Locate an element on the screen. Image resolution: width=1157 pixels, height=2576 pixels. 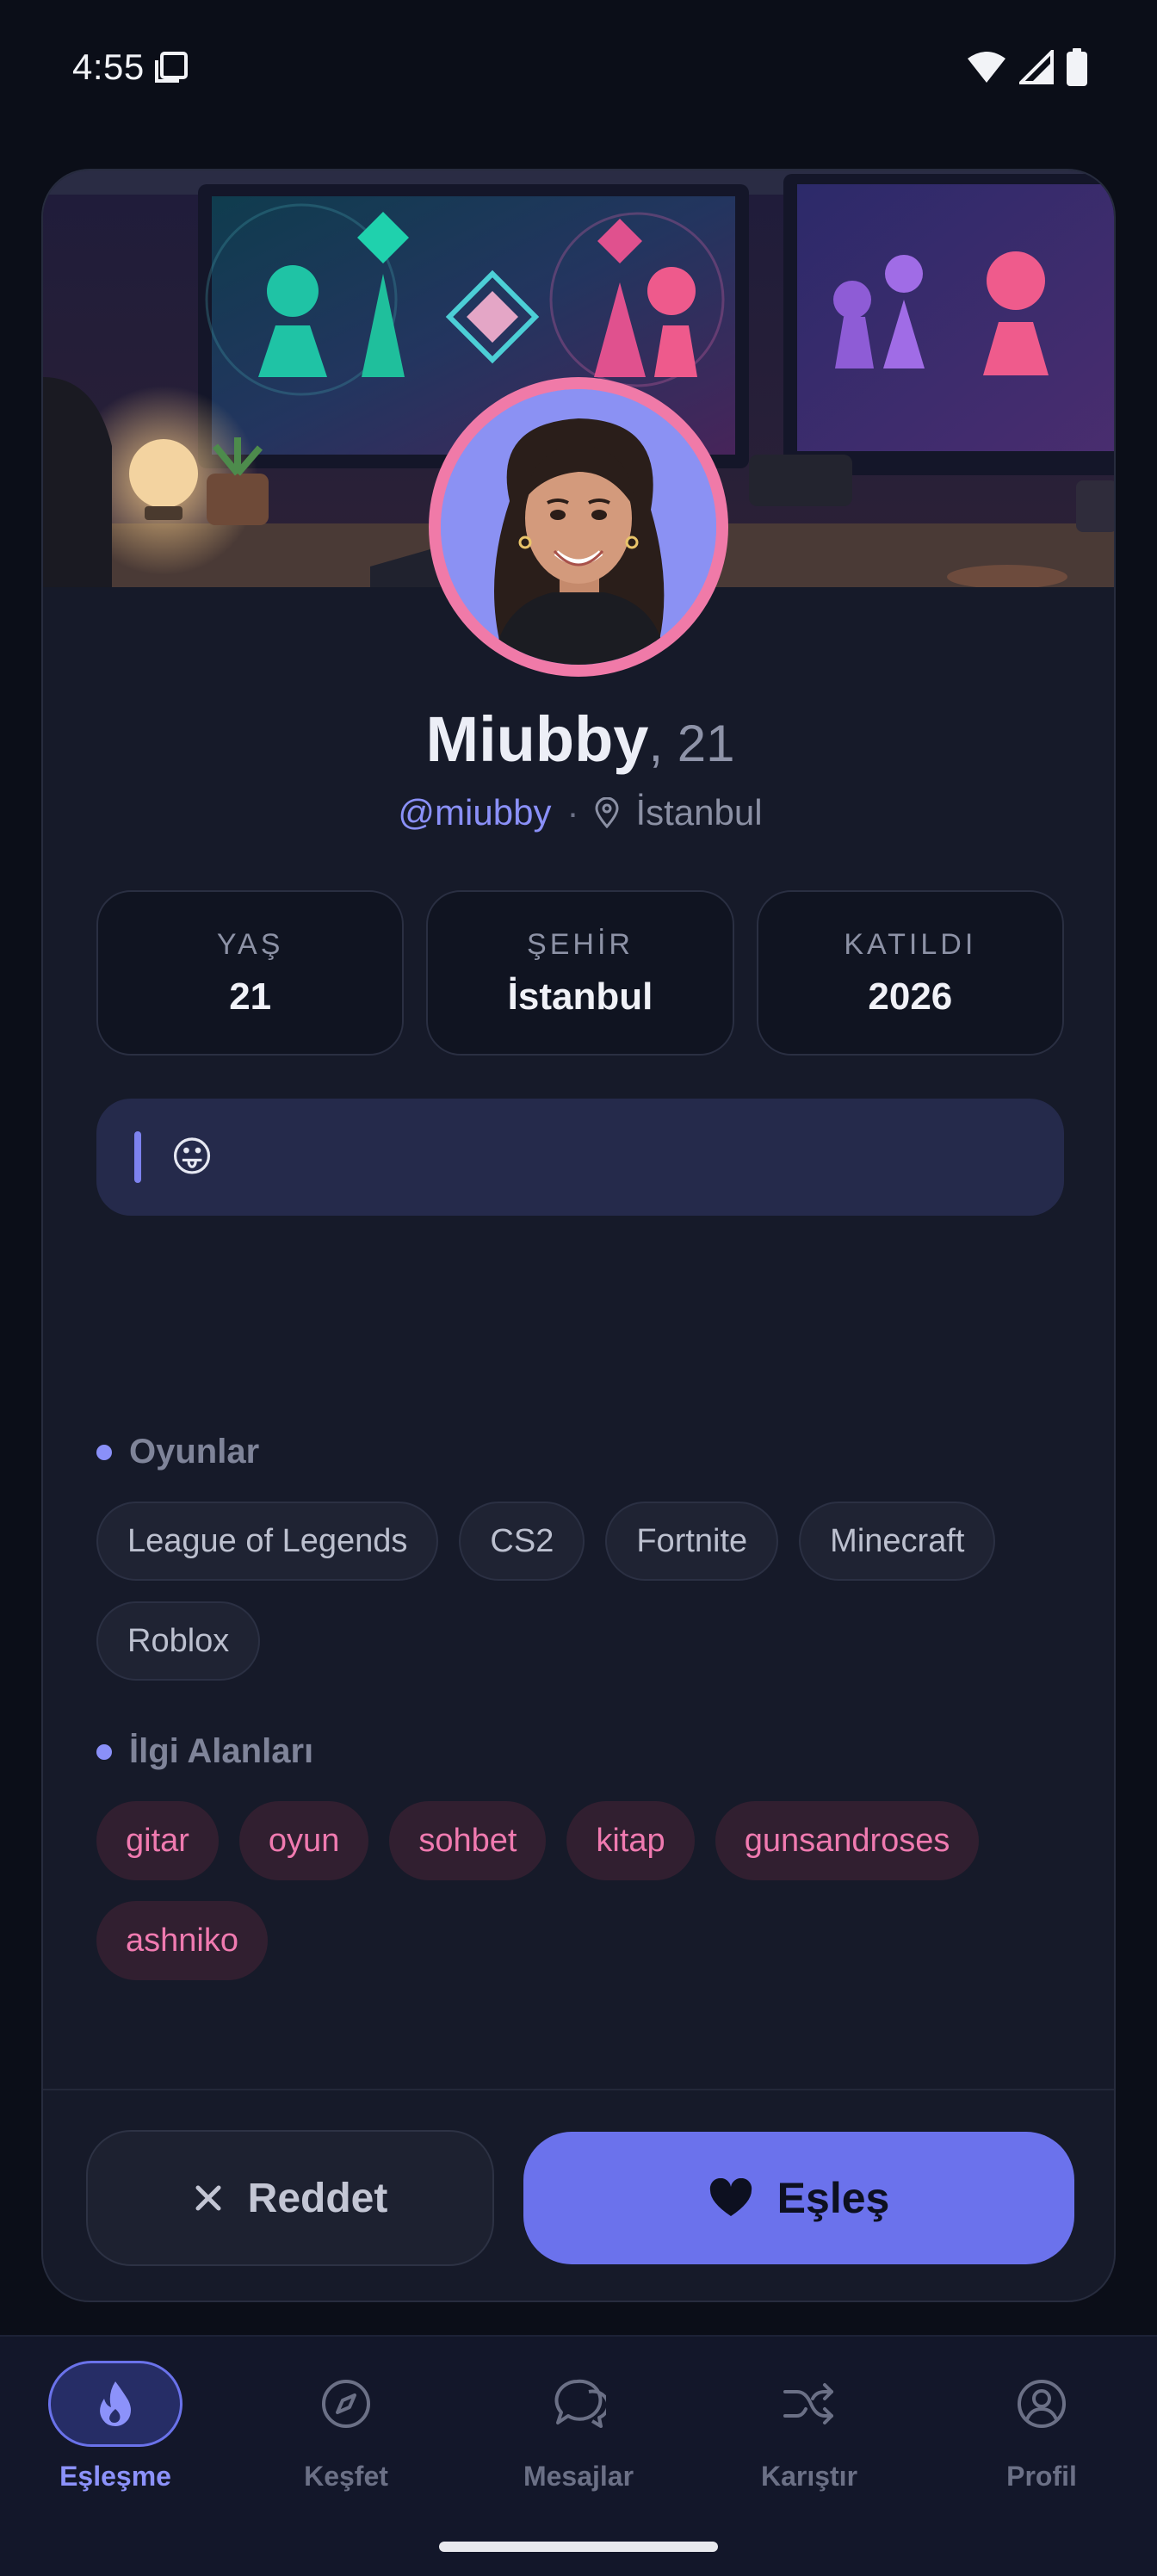
interests-section-title: İlgi Alanları is located at coordinates (205, 1751).